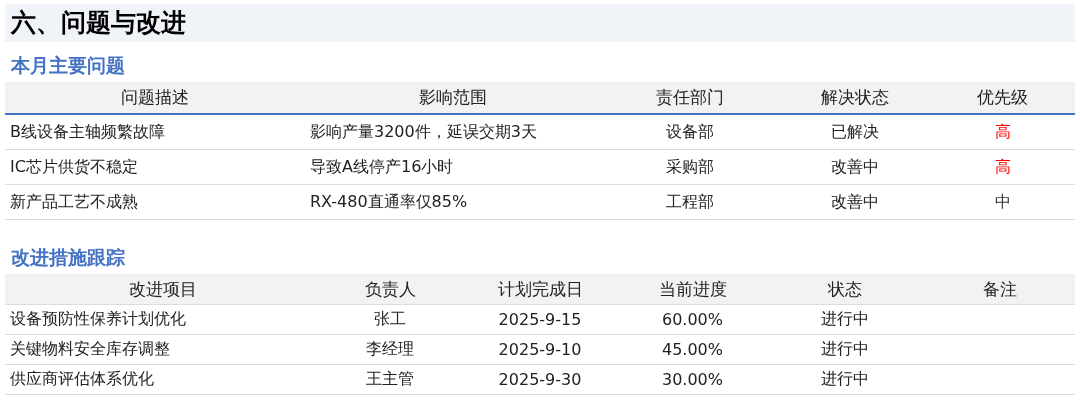 This screenshot has height=400, width=1080. I want to click on table-cell: 关键物料安全库存调整, so click(90, 349).